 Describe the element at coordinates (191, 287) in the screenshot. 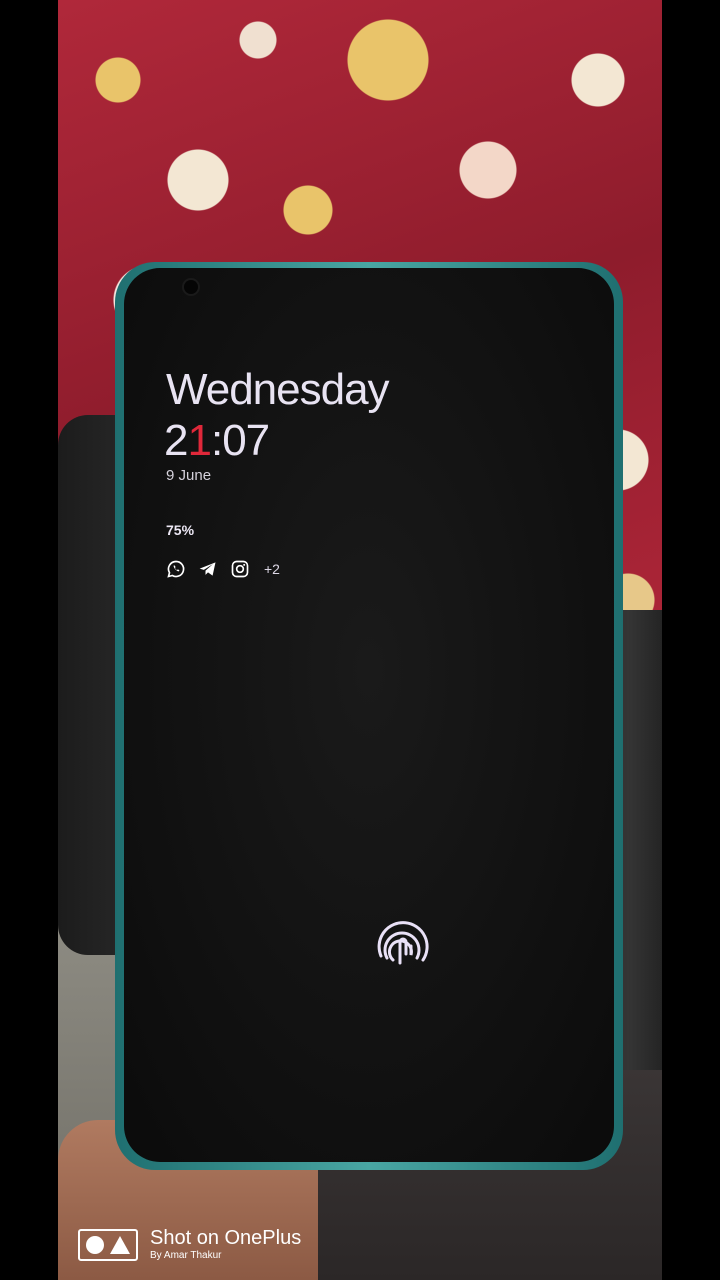

I see `front-camera` at that location.